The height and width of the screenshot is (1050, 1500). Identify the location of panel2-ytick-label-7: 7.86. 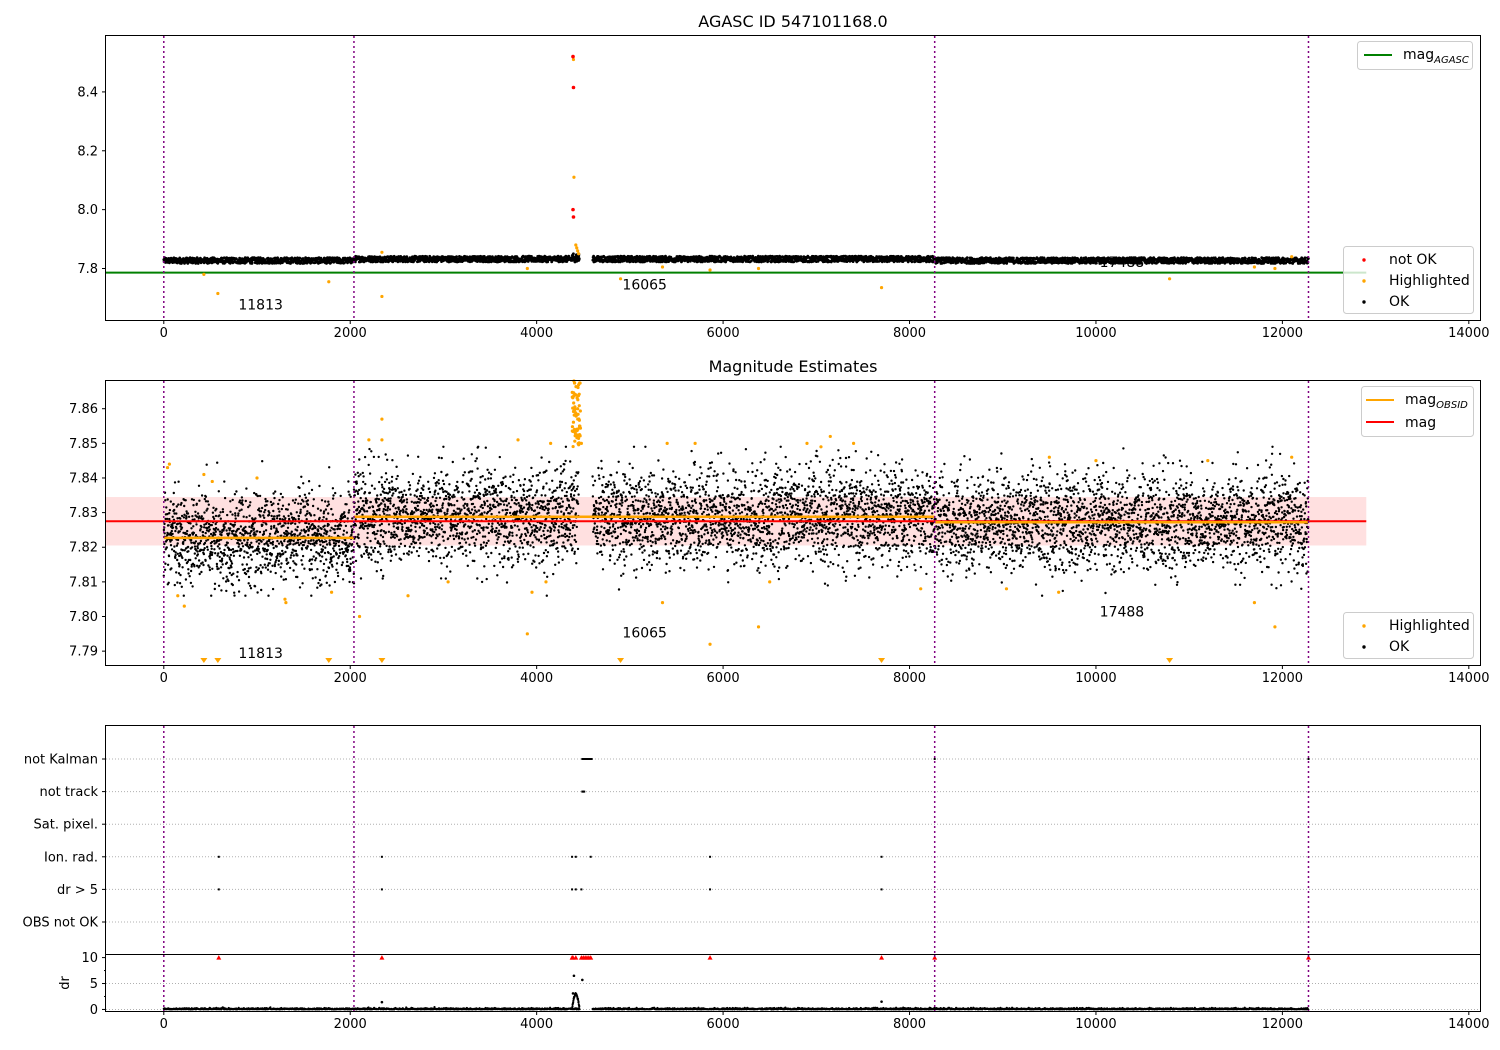
(83, 409).